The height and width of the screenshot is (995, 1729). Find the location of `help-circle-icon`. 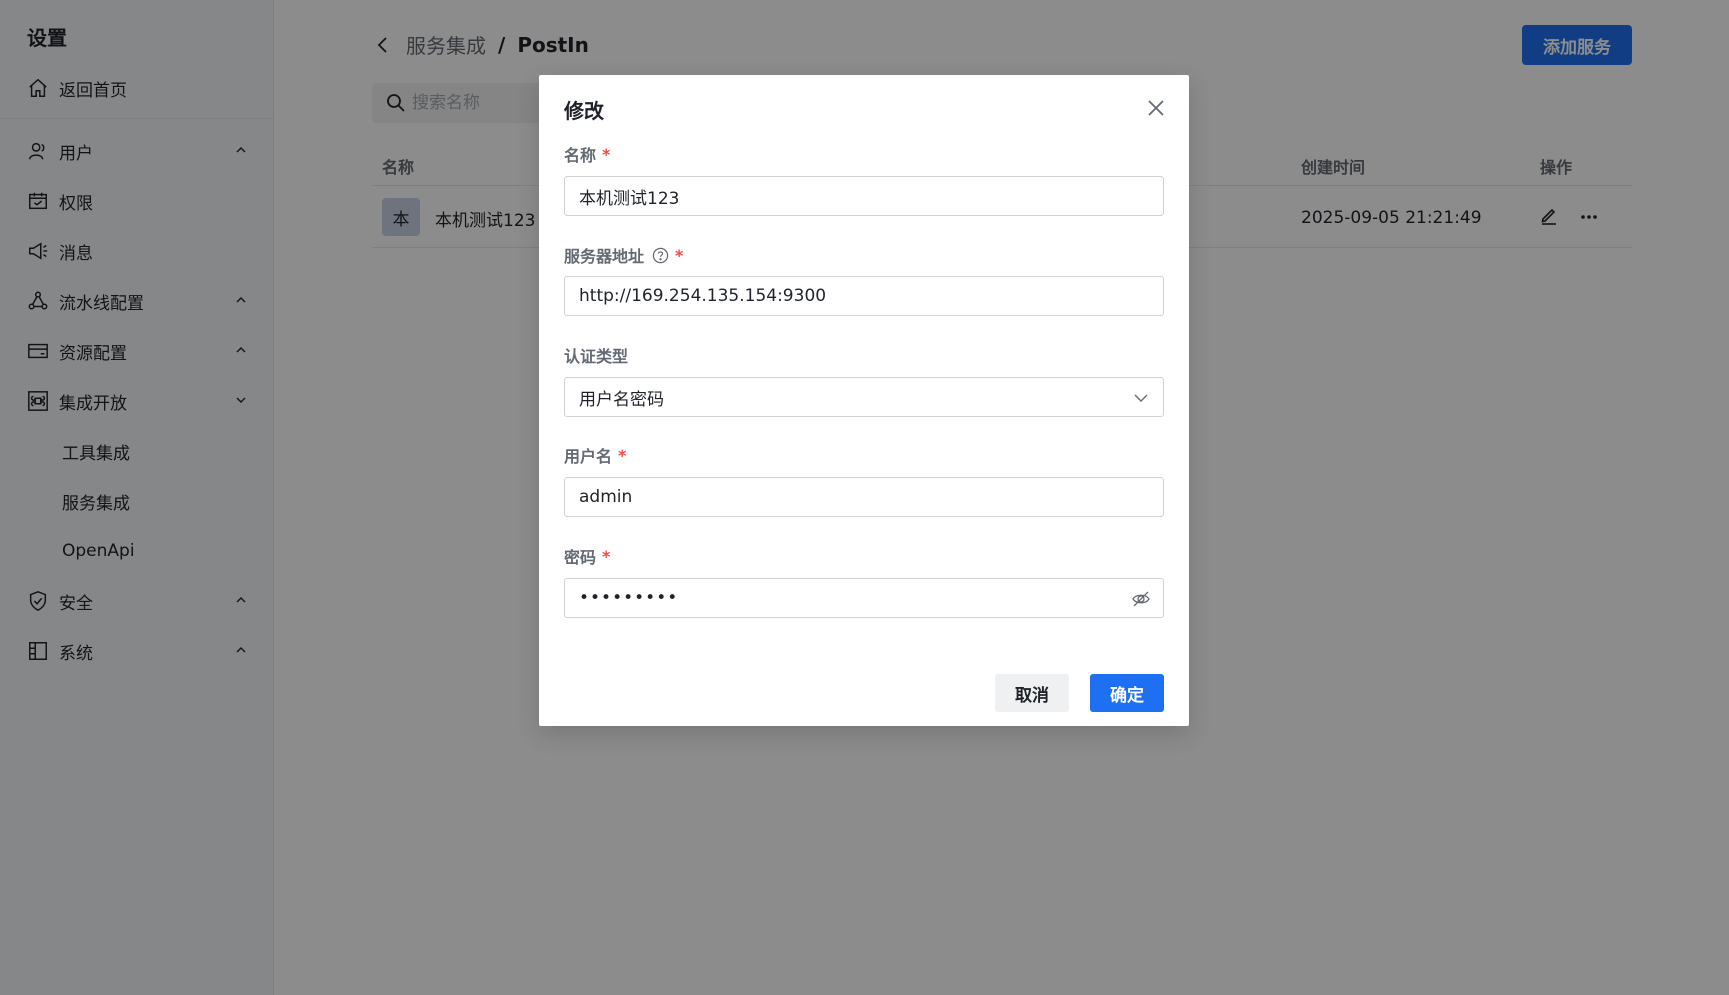

help-circle-icon is located at coordinates (660, 255).